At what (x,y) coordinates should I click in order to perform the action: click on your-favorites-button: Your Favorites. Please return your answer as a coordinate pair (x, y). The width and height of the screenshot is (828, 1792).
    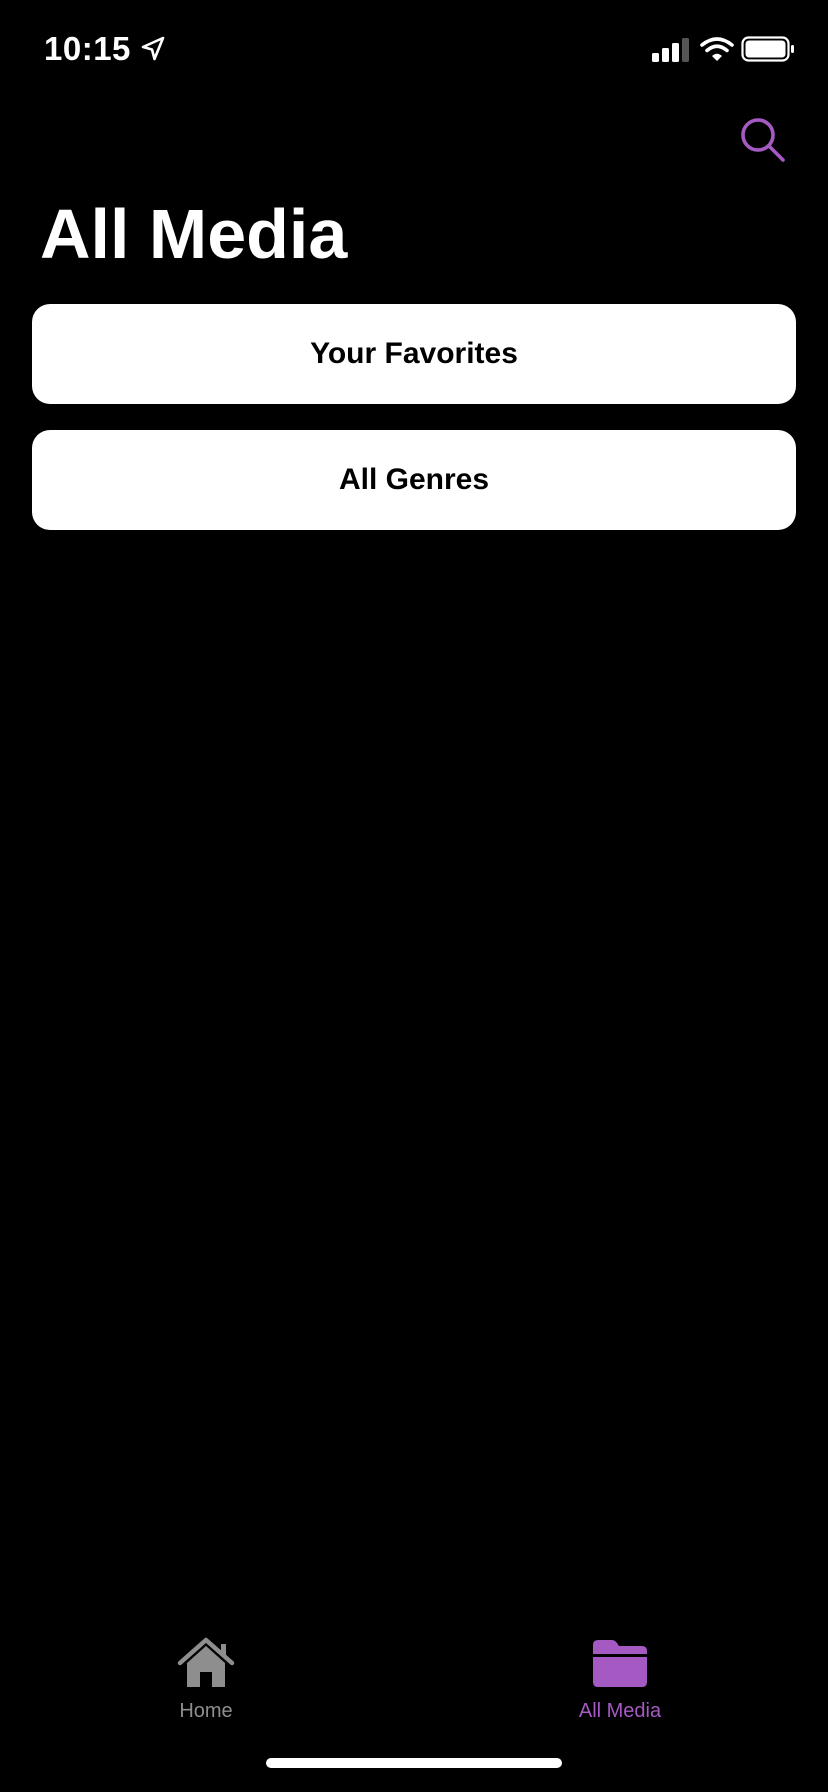
    Looking at the image, I should click on (414, 354).